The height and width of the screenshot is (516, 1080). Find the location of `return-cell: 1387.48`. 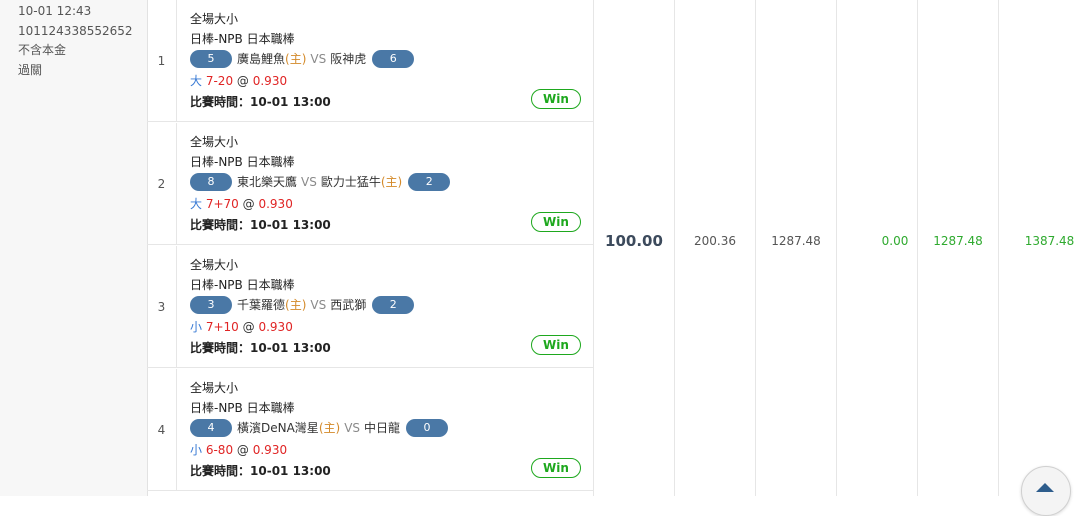

return-cell: 1387.48 is located at coordinates (1039, 248).